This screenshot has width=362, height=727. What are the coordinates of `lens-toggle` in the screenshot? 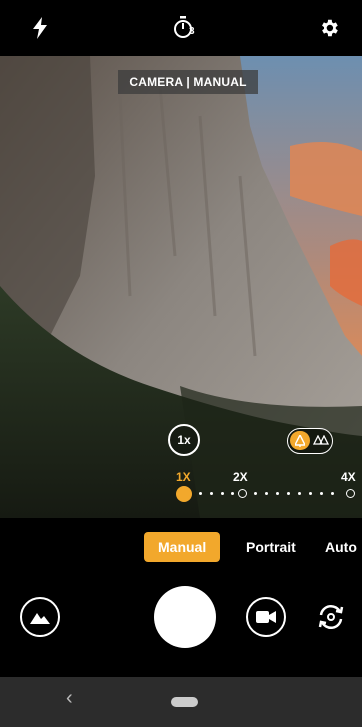 It's located at (310, 441).